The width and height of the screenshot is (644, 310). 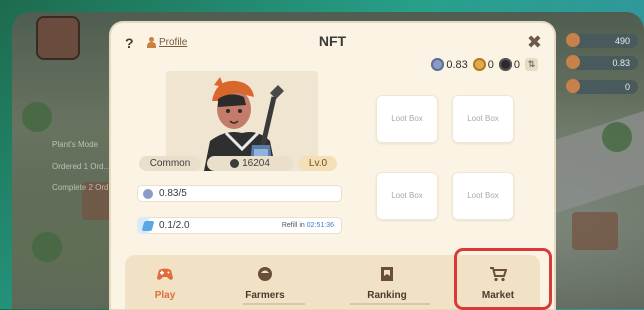 I want to click on gamepad-icon, so click(x=165, y=274).